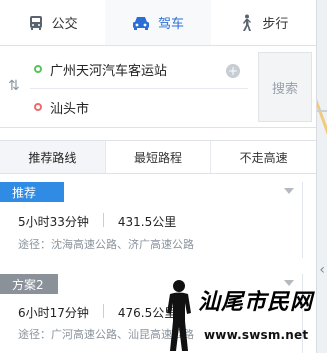 The width and height of the screenshot is (327, 353). Describe the element at coordinates (256, 335) in the screenshot. I see `watermark-url: www.swsm.net` at that location.